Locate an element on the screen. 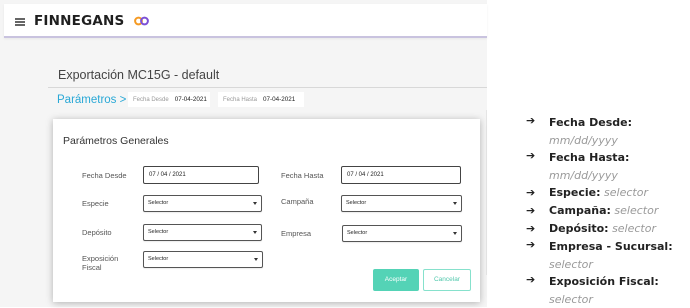 The height and width of the screenshot is (308, 690). top-bar: FINNEGANS is located at coordinates (245, 21).